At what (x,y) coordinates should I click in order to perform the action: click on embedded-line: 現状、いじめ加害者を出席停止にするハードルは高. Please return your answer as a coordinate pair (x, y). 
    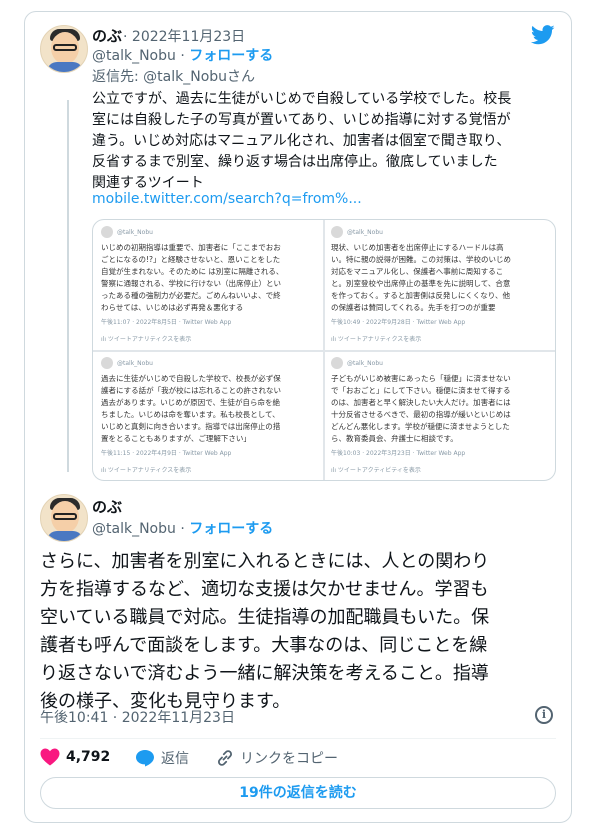
    Looking at the image, I should click on (417, 247).